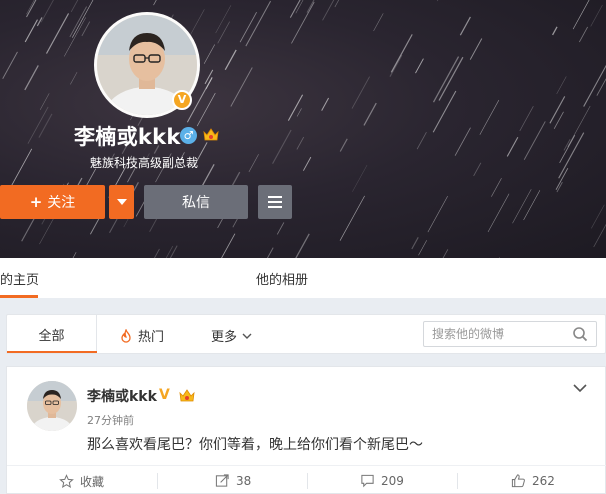 The width and height of the screenshot is (606, 494). Describe the element at coordinates (518, 481) in the screenshot. I see `thumbs-up-icon` at that location.